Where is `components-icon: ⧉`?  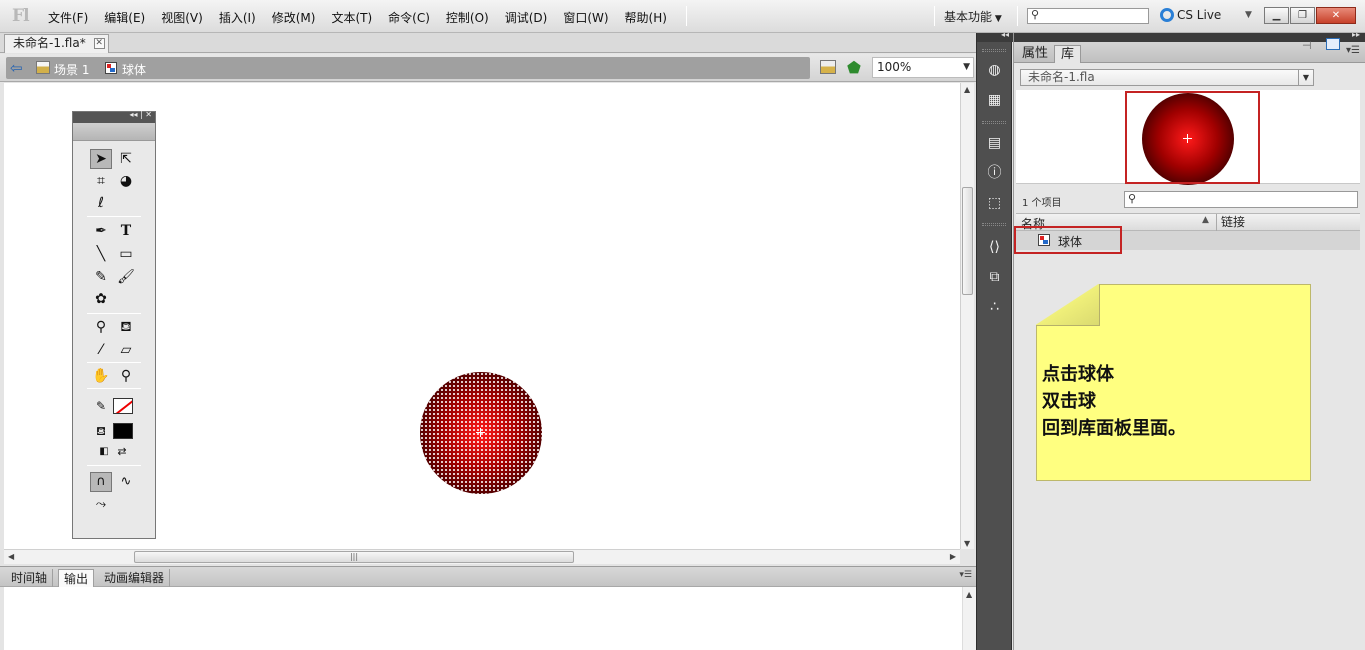 components-icon: ⧉ is located at coordinates (994, 277).